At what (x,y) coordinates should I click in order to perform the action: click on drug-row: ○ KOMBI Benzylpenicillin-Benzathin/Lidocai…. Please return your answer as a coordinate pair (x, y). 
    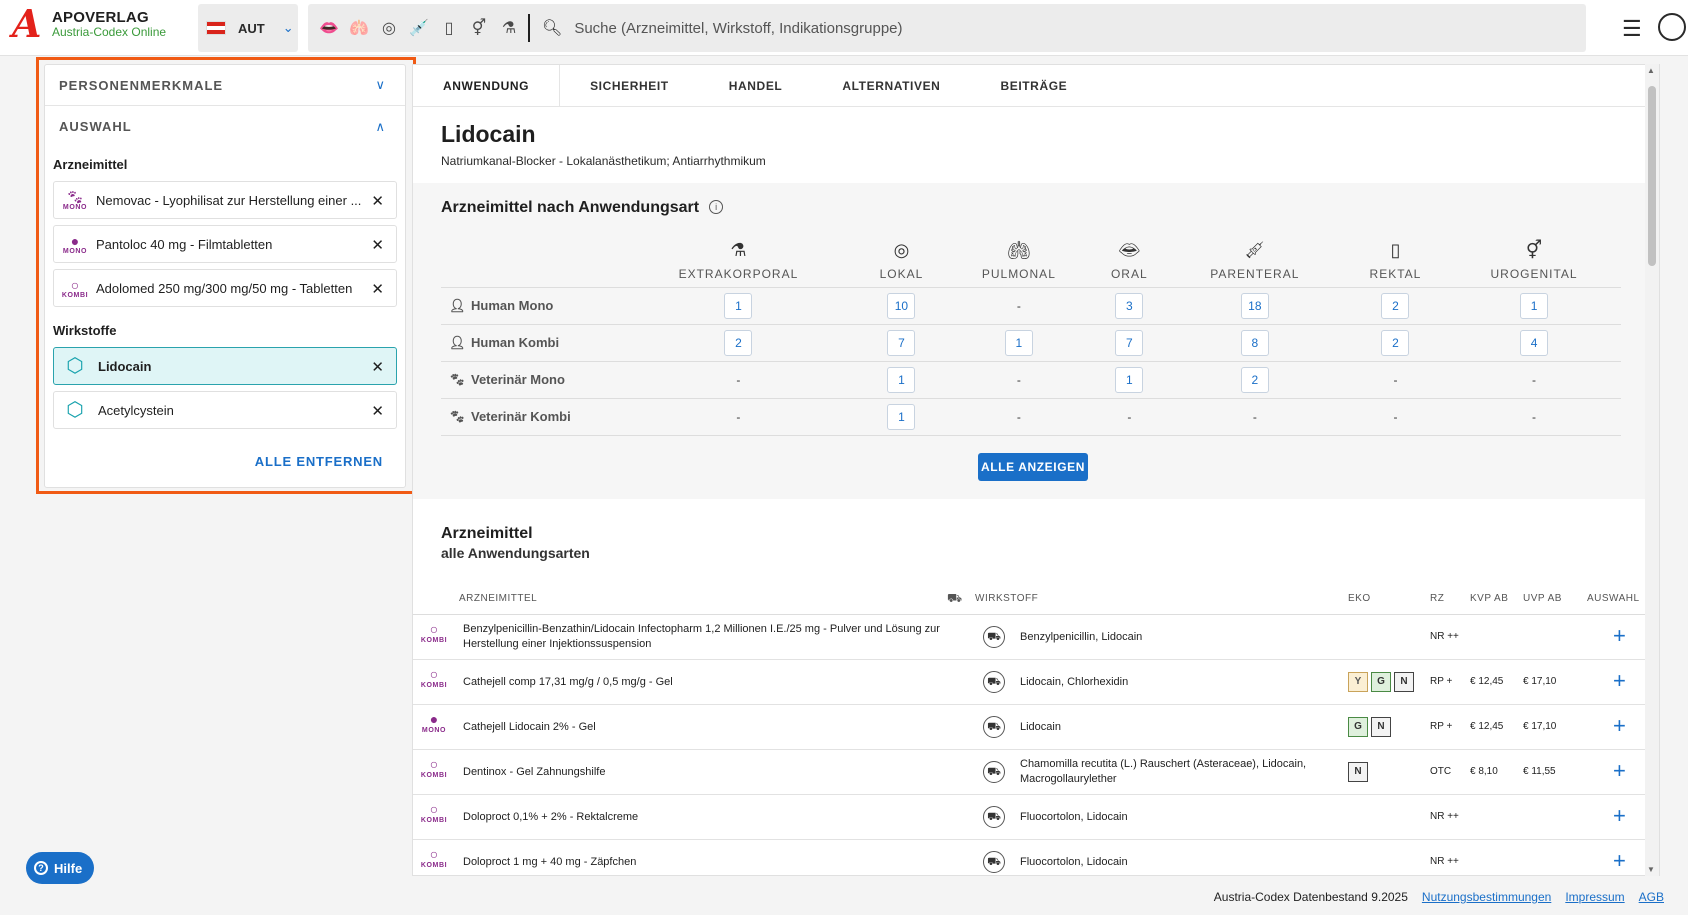
    Looking at the image, I should click on (1031, 637).